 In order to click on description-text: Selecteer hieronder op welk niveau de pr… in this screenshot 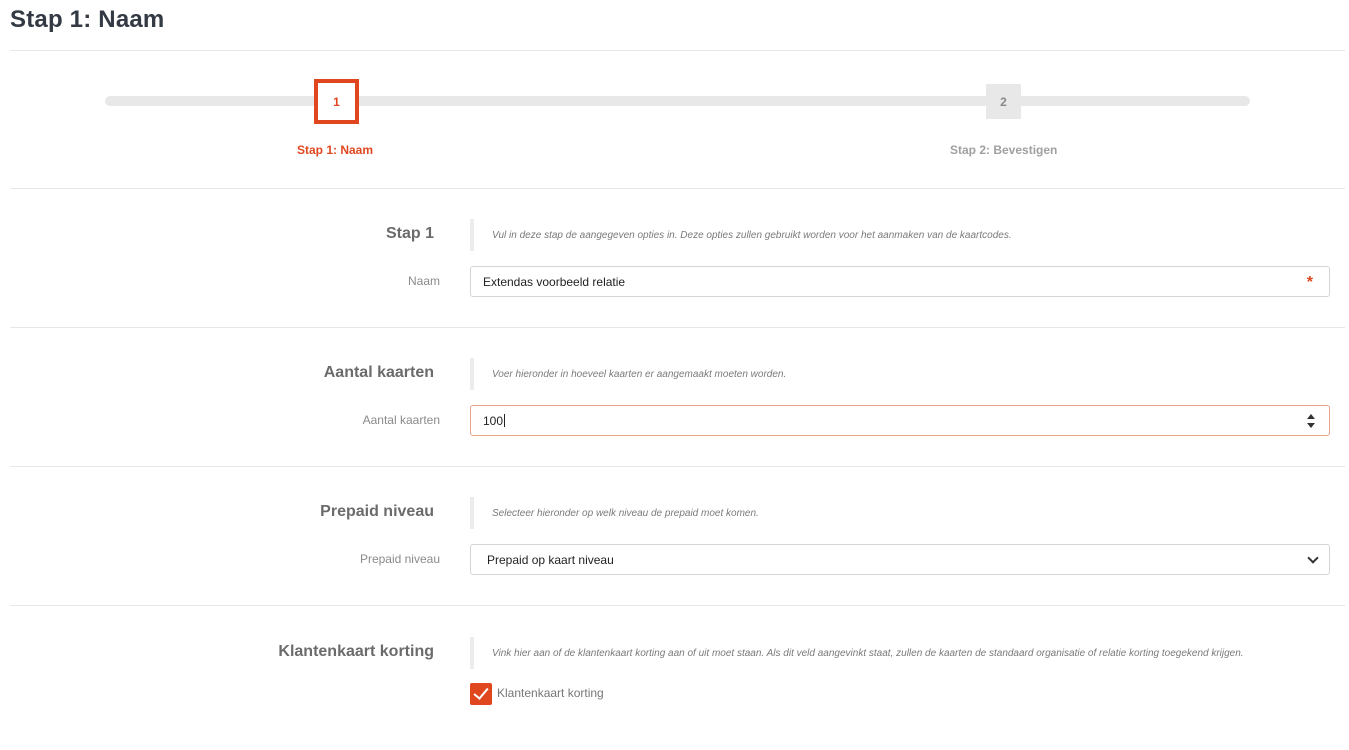, I will do `click(625, 513)`.